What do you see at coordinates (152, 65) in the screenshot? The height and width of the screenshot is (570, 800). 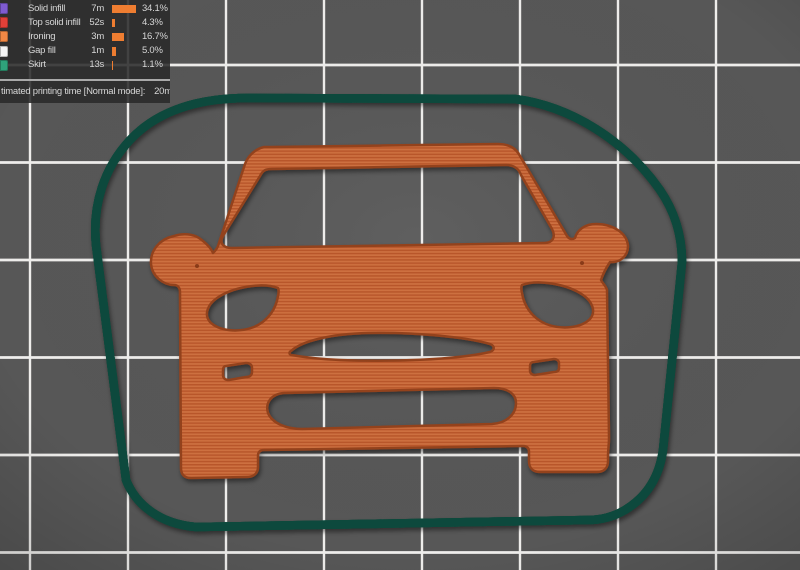 I see `feature-percent: 1.1%` at bounding box center [152, 65].